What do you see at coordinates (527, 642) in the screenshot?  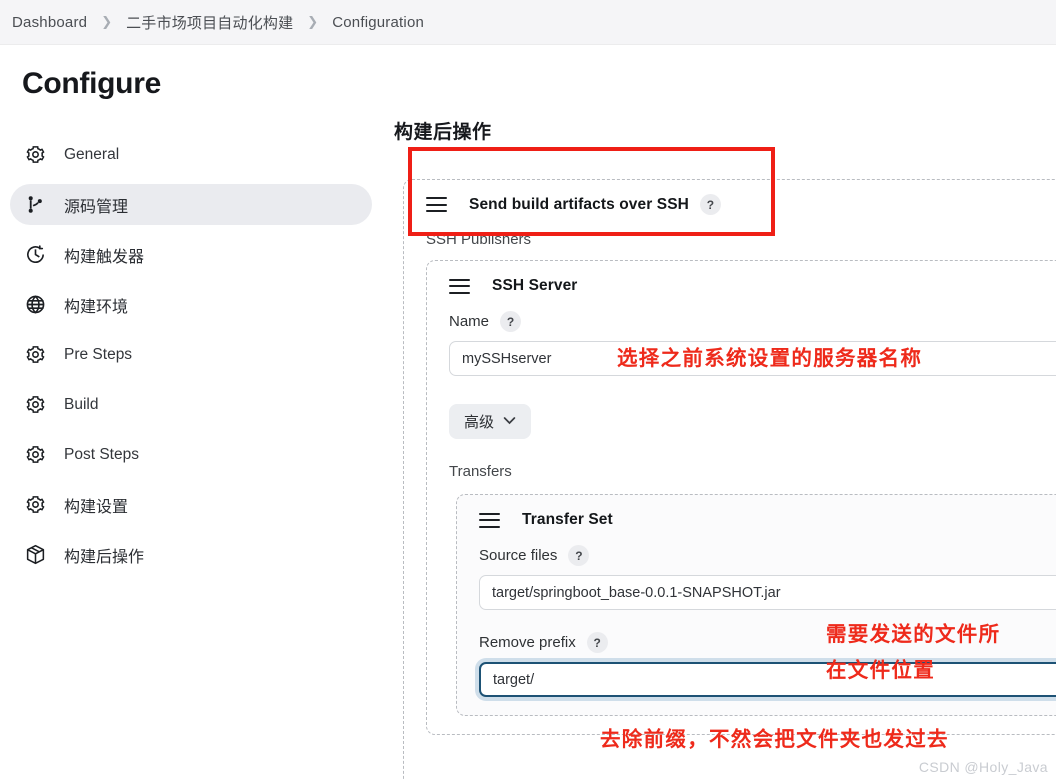 I see `remove-prefix-label: Remove prefix` at bounding box center [527, 642].